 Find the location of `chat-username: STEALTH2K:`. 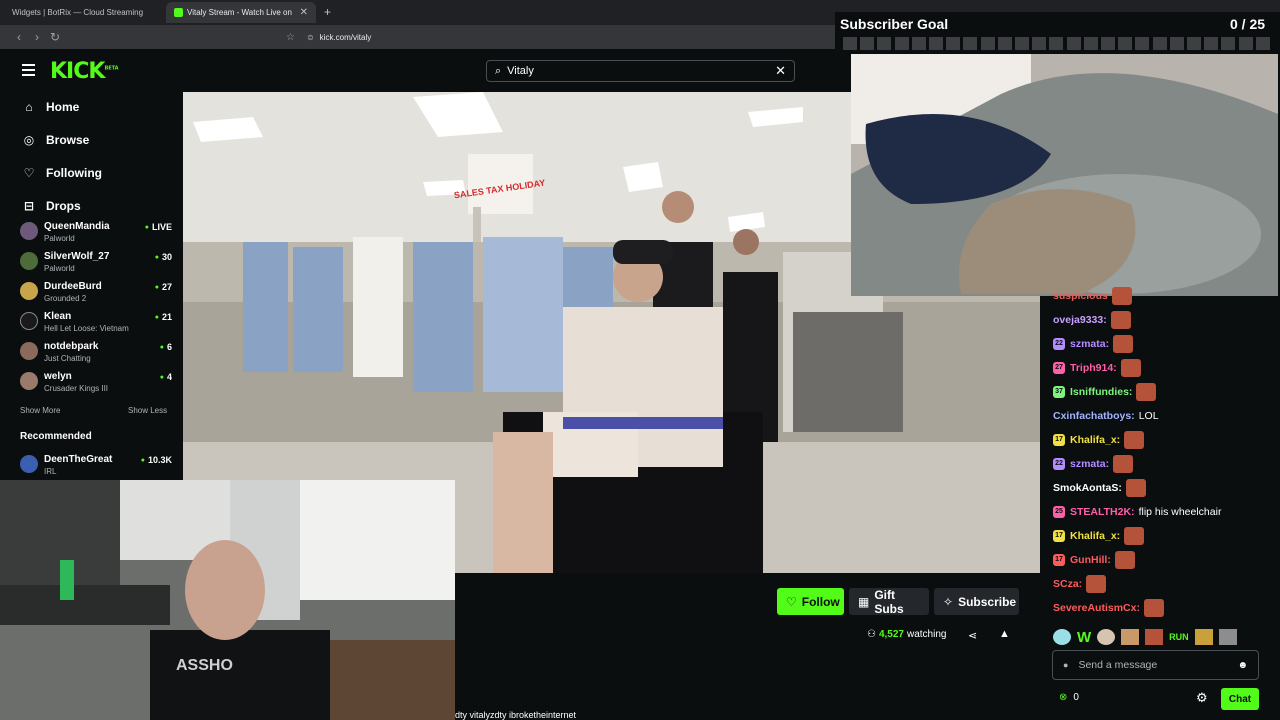

chat-username: STEALTH2K: is located at coordinates (1102, 512).